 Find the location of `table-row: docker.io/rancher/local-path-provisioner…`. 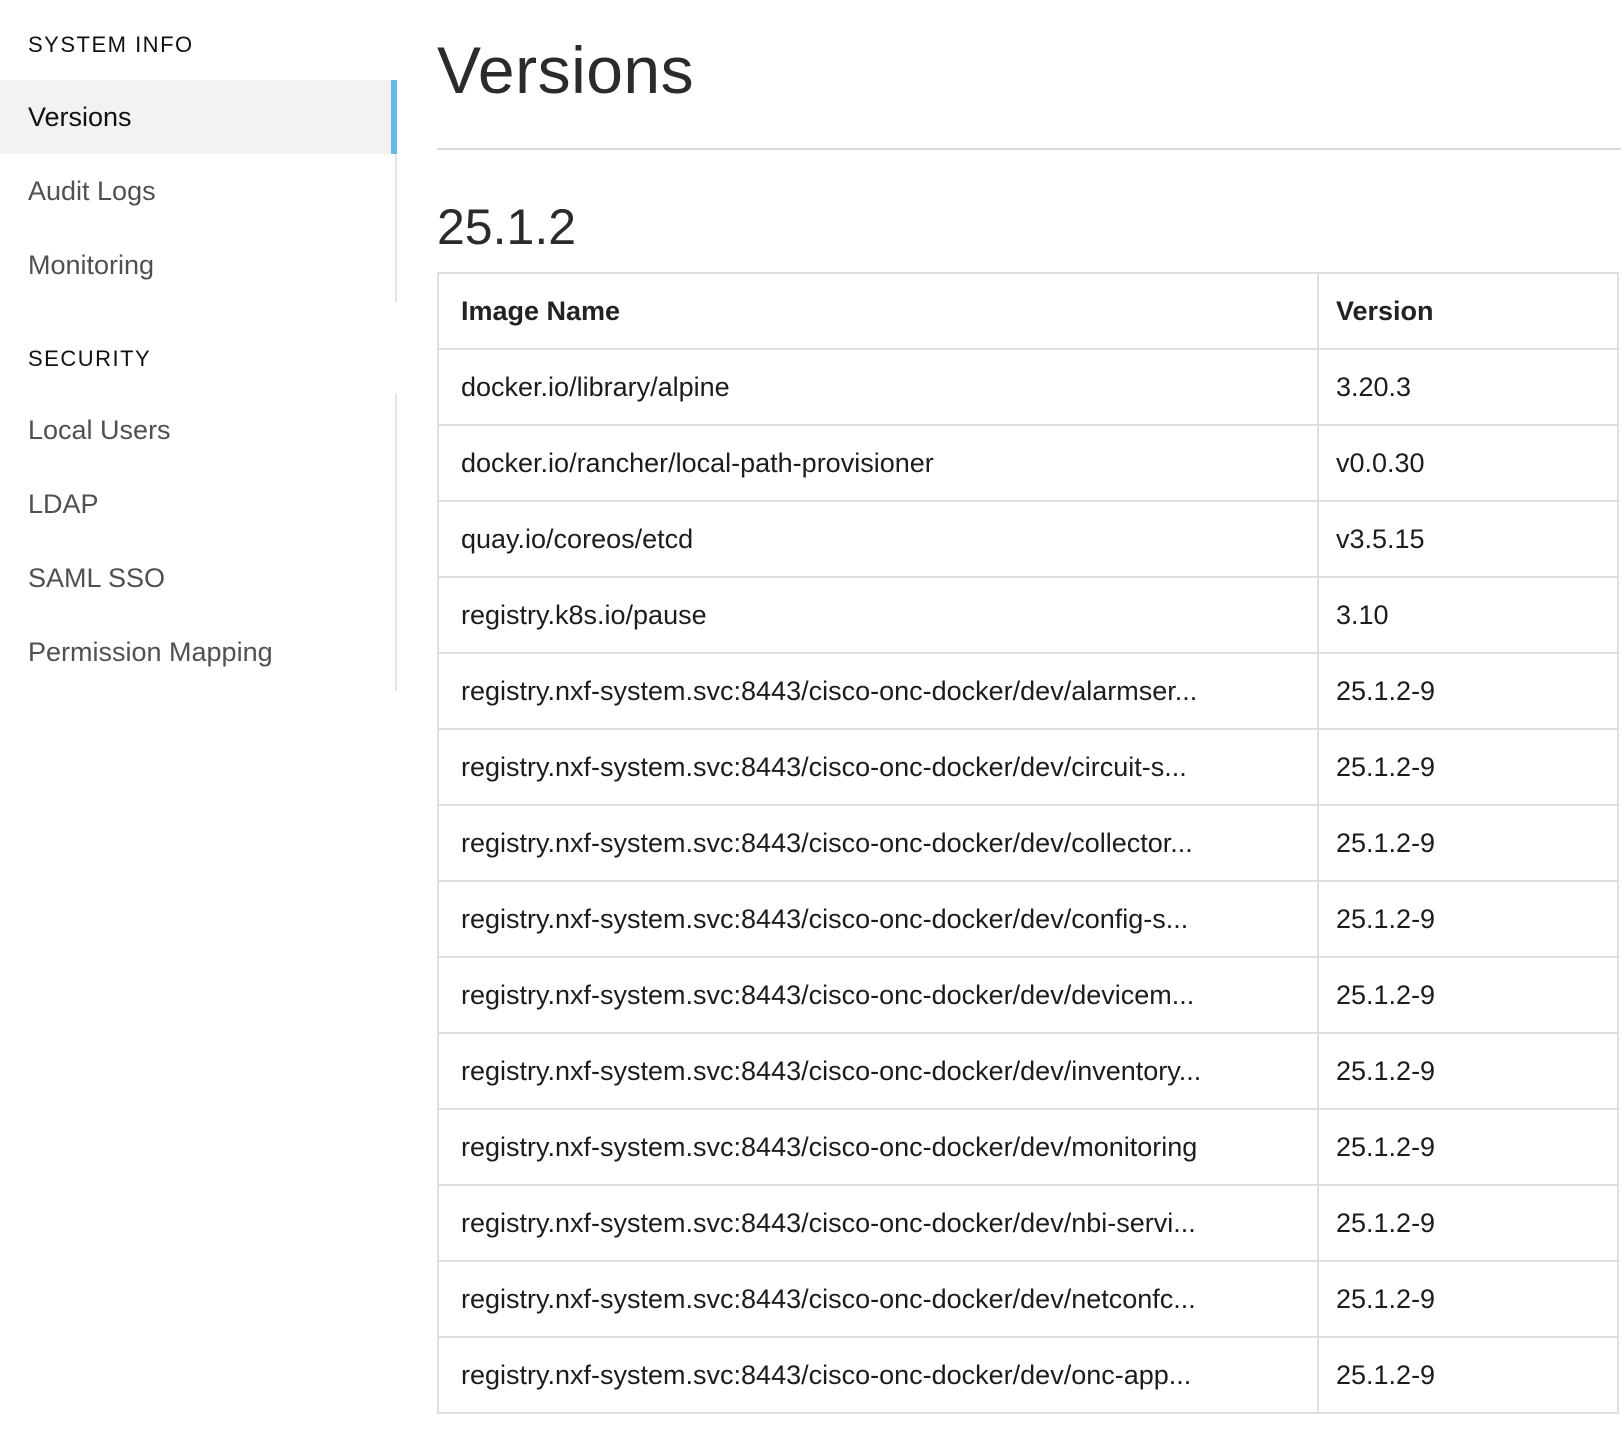

table-row: docker.io/rancher/local-path-provisioner… is located at coordinates (1028, 463).